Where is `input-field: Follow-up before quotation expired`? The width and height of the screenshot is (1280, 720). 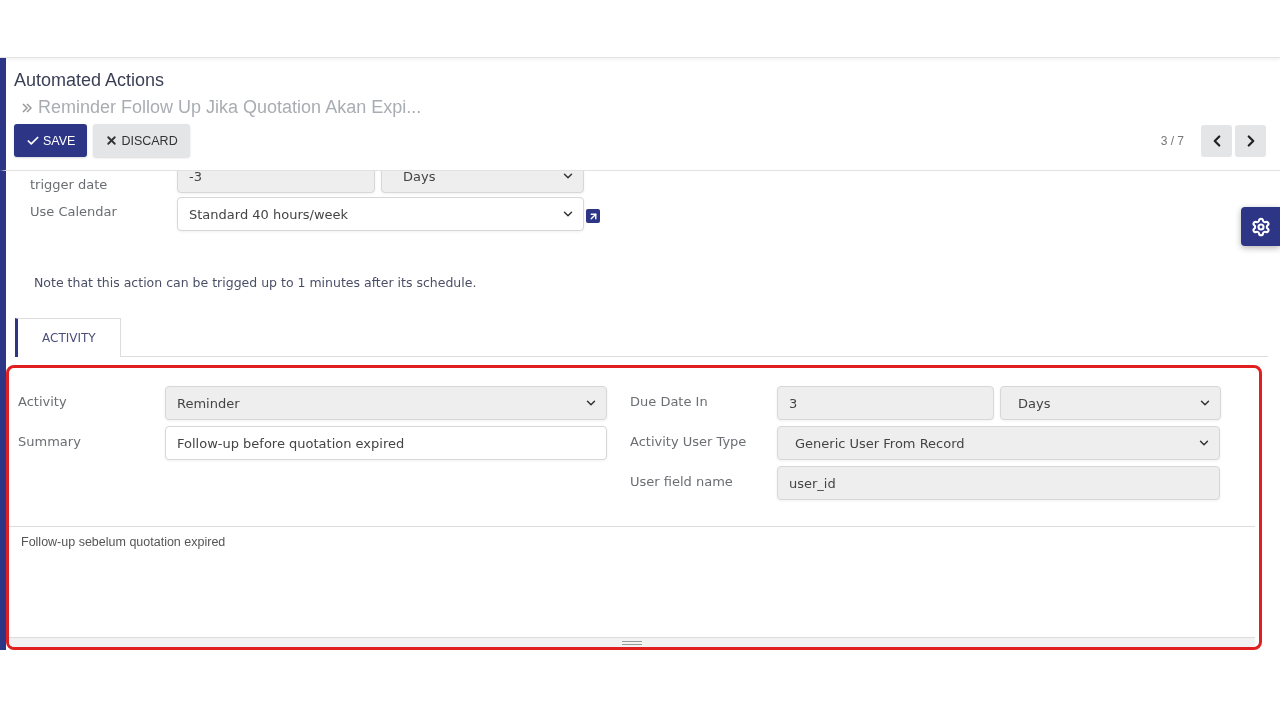
input-field: Follow-up before quotation expired is located at coordinates (386, 443).